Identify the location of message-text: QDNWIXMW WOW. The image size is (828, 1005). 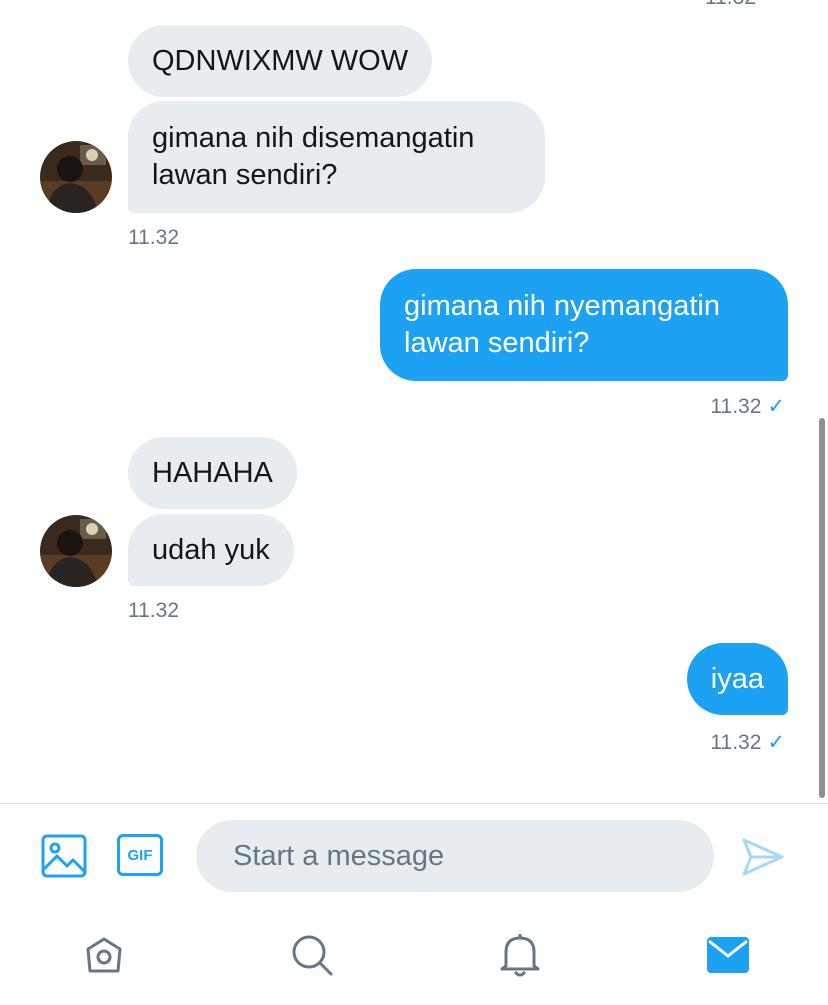
(280, 60).